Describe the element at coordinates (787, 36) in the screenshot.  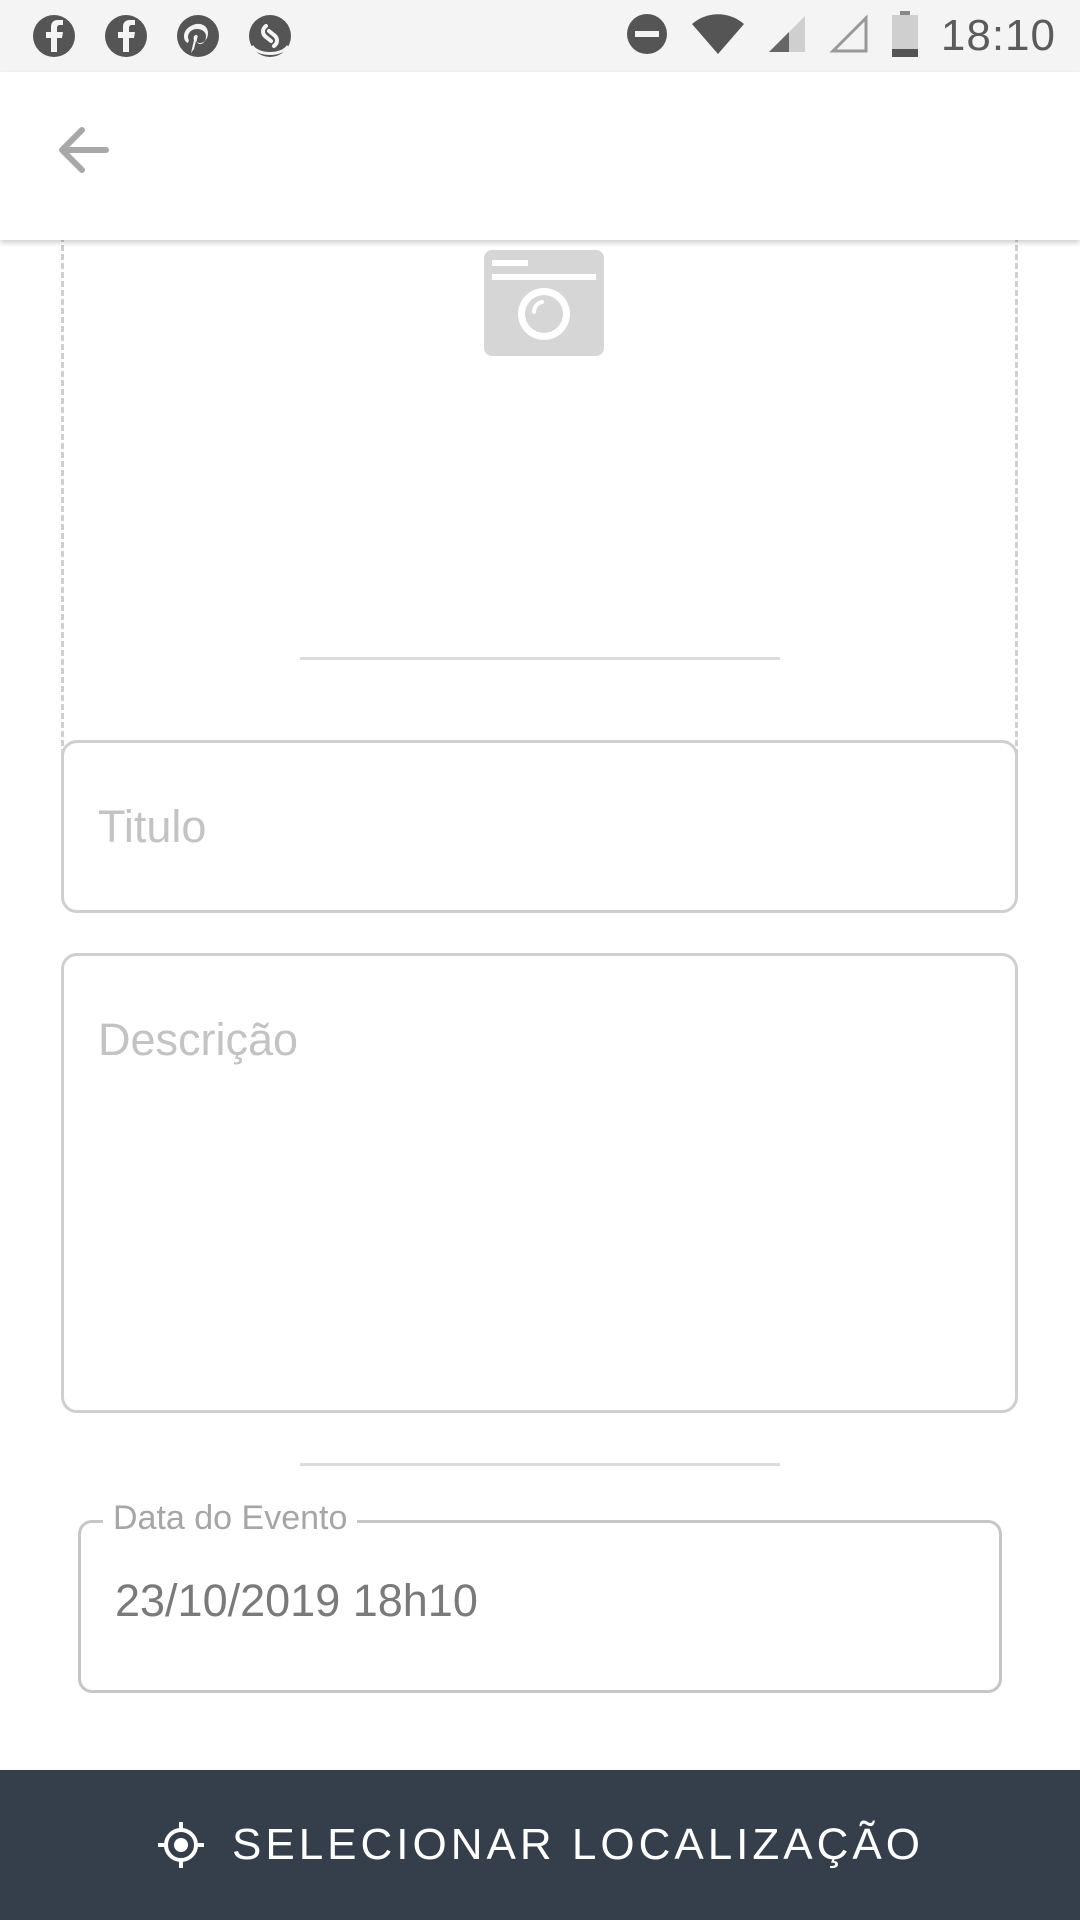
I see `signal-icon` at that location.